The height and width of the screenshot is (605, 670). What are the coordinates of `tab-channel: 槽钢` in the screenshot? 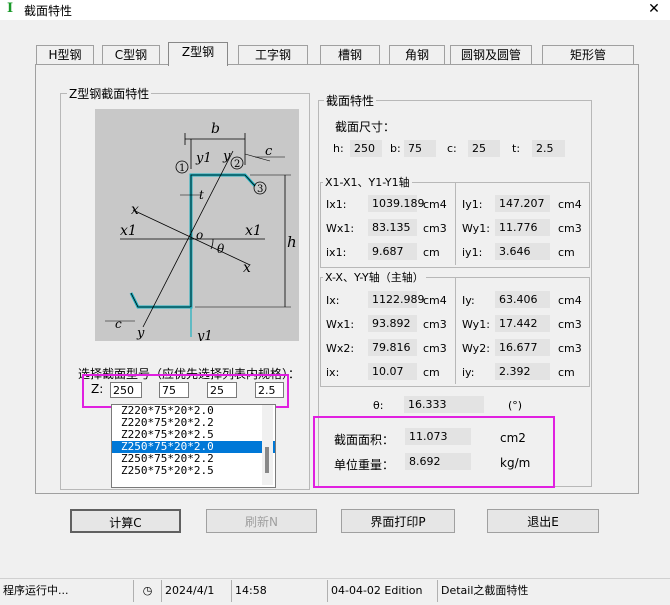 It's located at (350, 55).